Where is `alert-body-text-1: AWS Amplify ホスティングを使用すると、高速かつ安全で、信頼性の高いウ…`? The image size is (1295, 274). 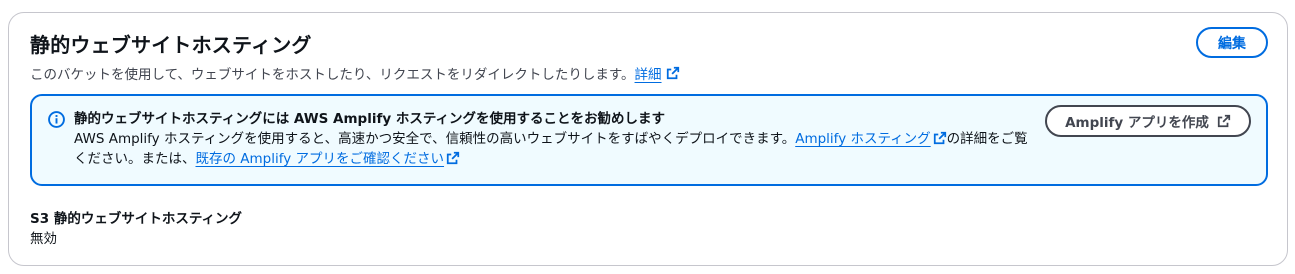 alert-body-text-1: AWS Amplify ホスティングを使用すると、高速かつ安全で、信頼性の高いウ… is located at coordinates (435, 139).